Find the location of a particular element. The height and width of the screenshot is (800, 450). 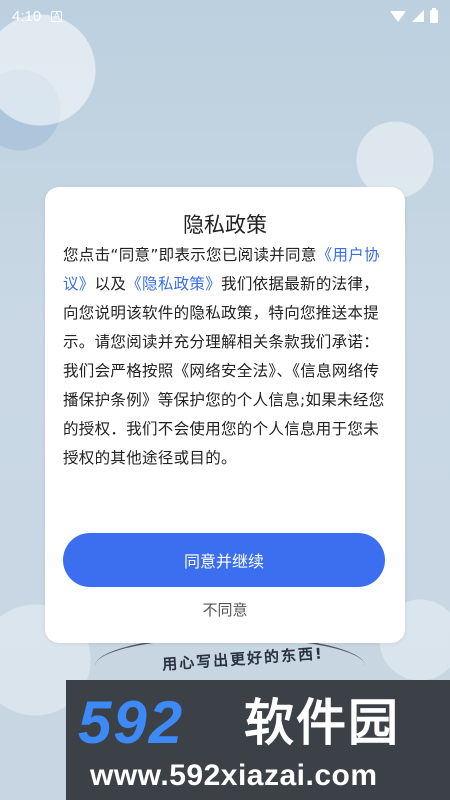

status-icons is located at coordinates (414, 15).